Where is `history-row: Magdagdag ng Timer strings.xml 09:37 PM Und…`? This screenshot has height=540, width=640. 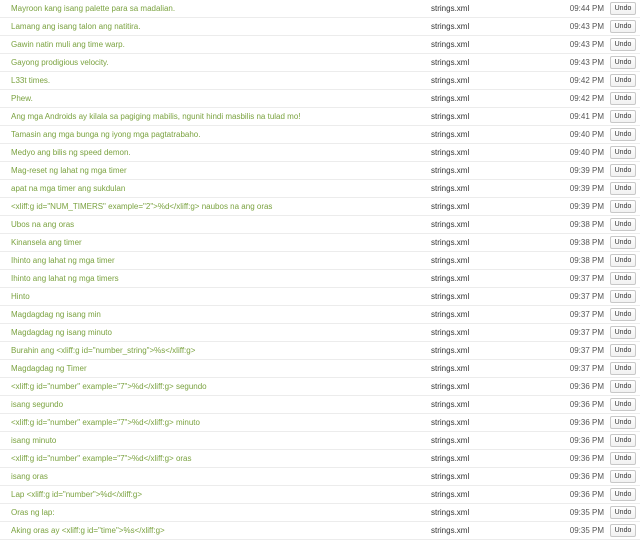 history-row: Magdagdag ng Timer strings.xml 09:37 PM Und… is located at coordinates (320, 369).